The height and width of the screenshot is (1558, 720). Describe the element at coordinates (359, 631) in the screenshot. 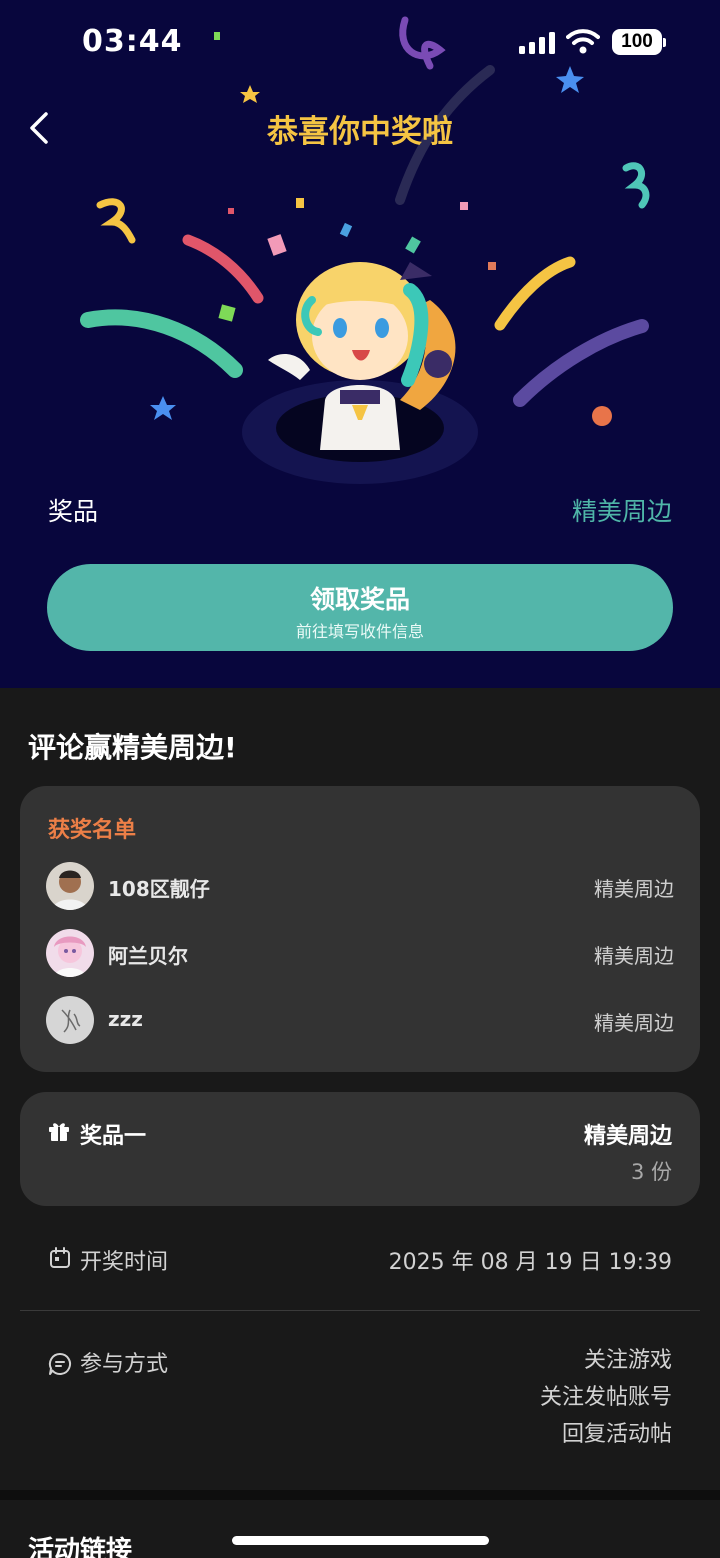

I see `claim-button-subtitle: 前往填写收件信息` at that location.